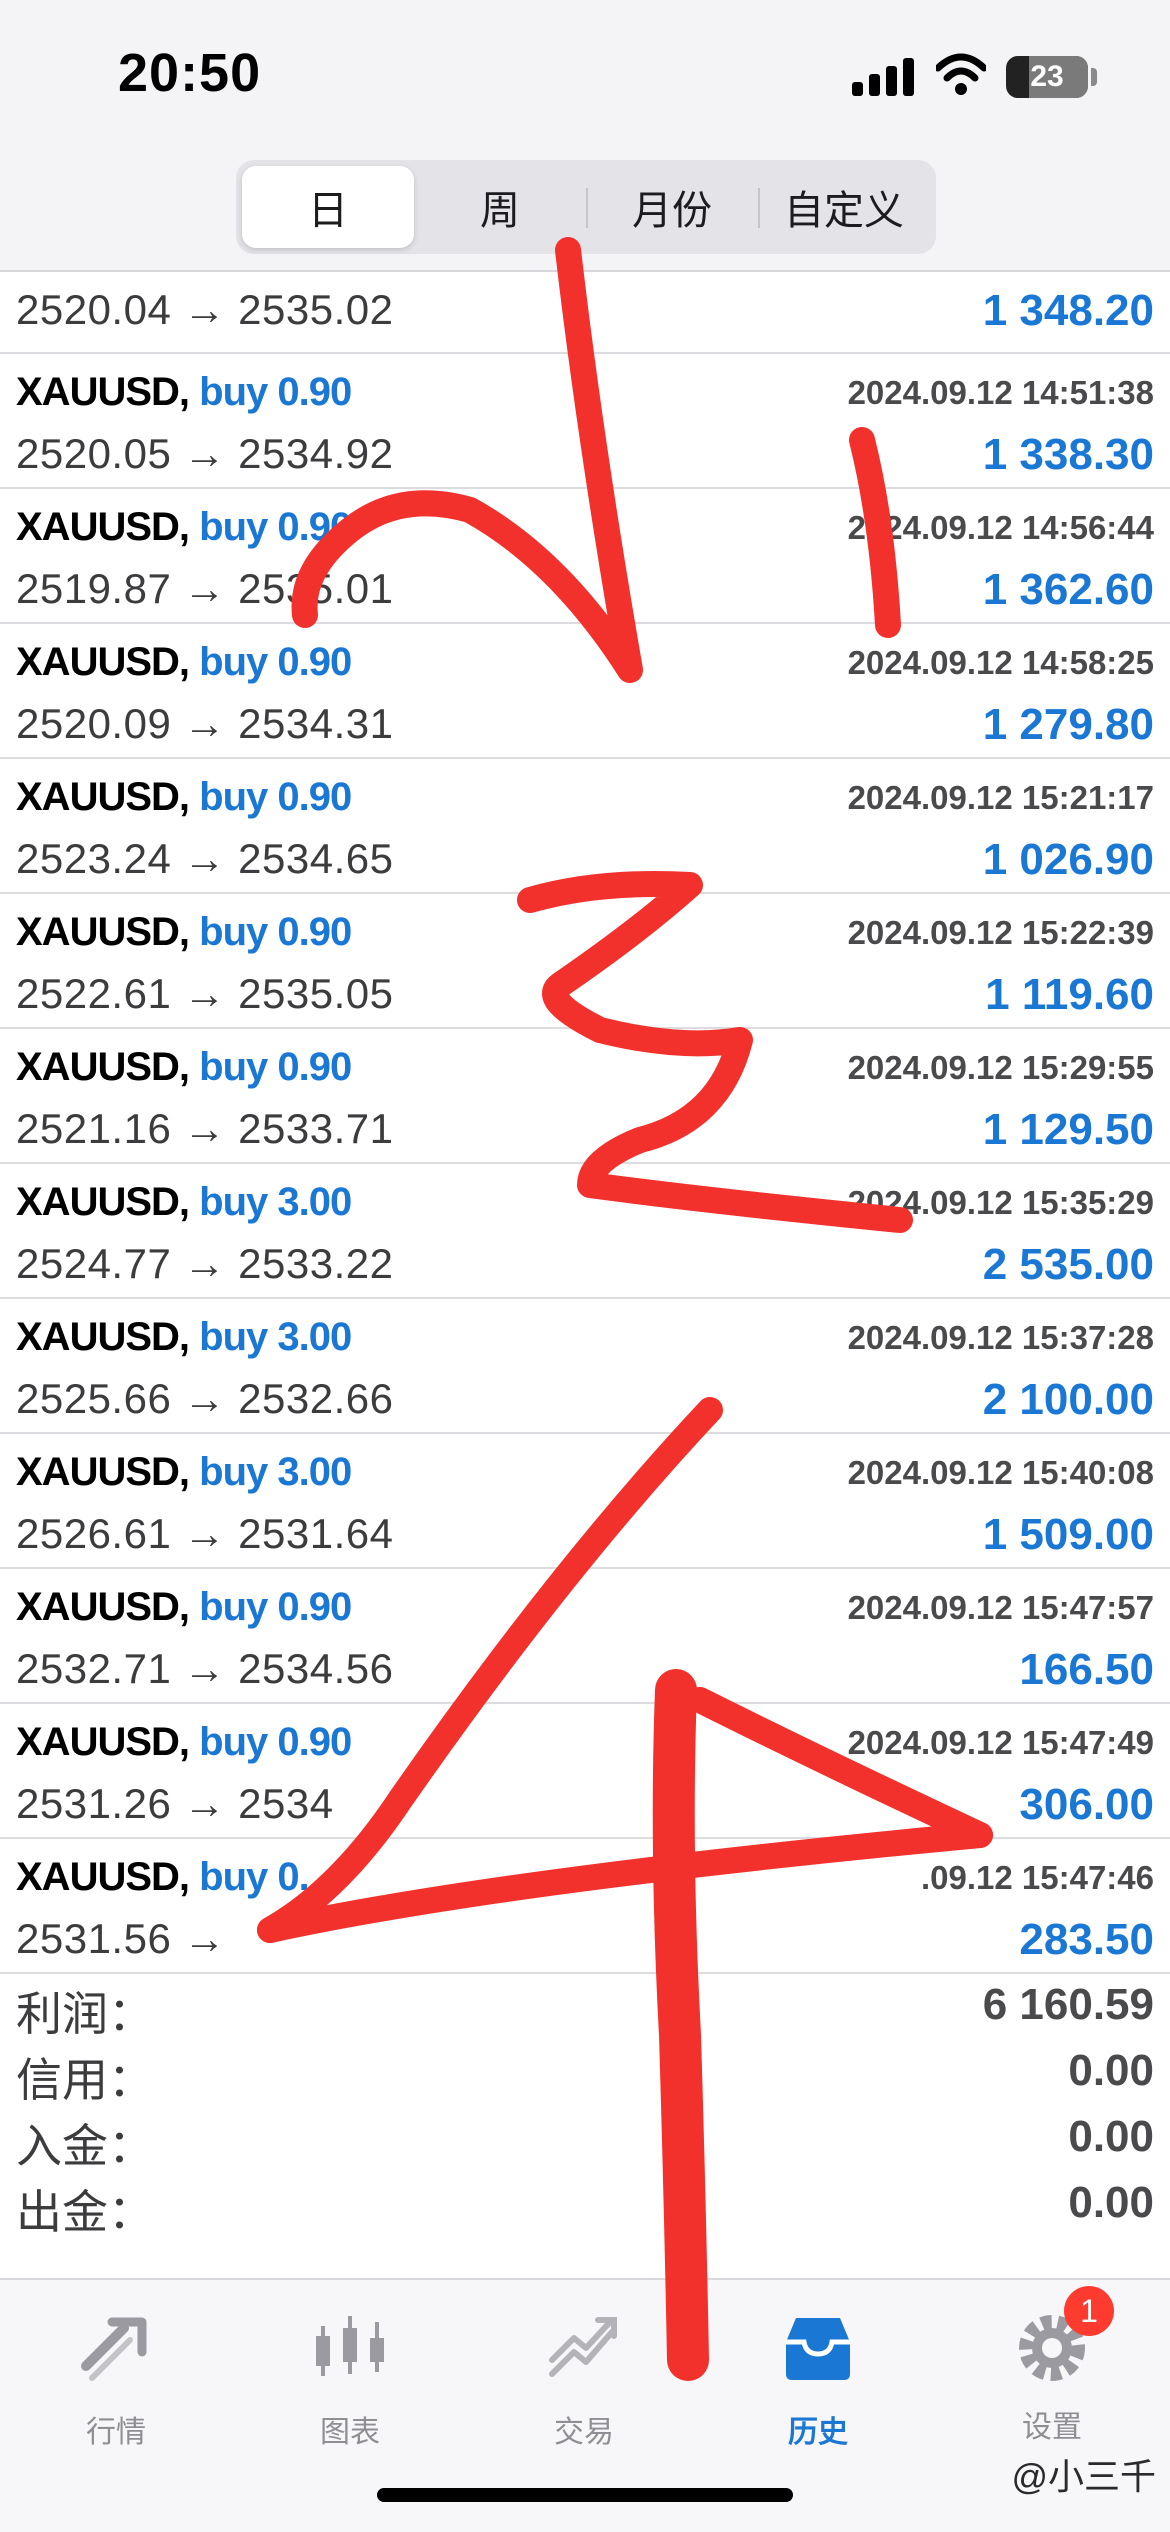 This screenshot has height=2532, width=1170. What do you see at coordinates (584, 2432) in the screenshot?
I see `tab-label: 交易` at bounding box center [584, 2432].